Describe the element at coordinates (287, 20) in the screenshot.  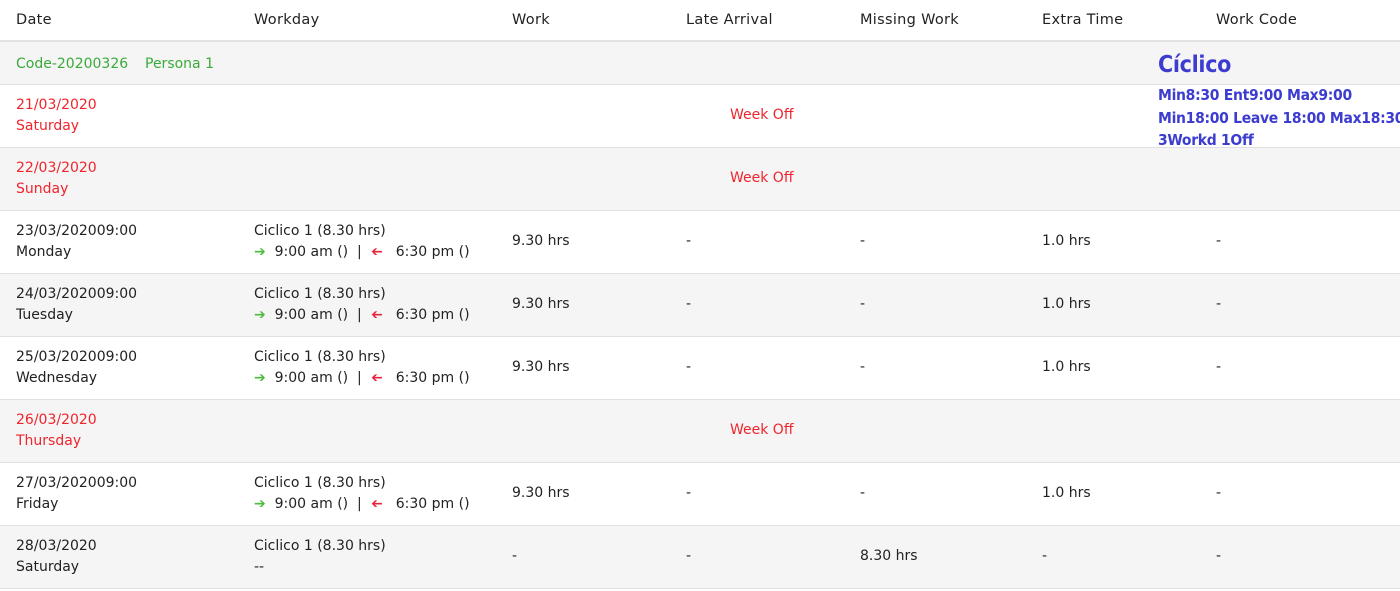
I see `col-workday: Workday` at that location.